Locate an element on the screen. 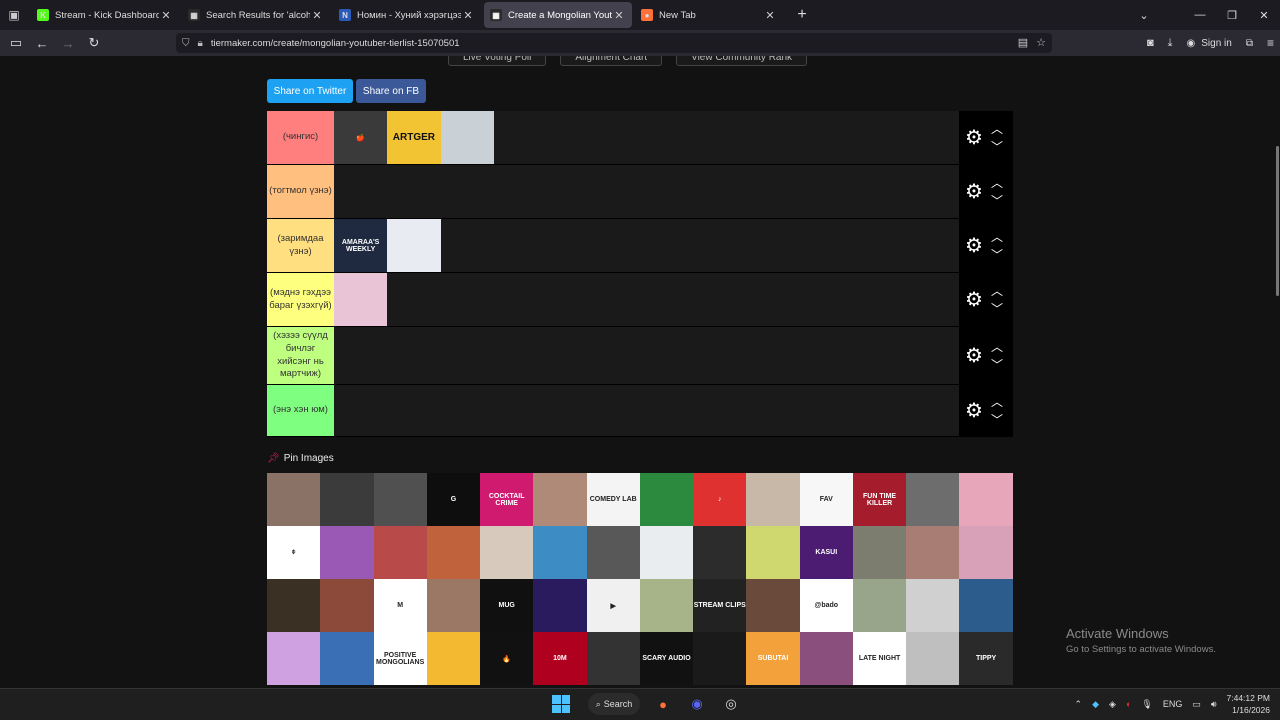 This screenshot has height=720, width=1280. pool-image: 10M is located at coordinates (560, 658).